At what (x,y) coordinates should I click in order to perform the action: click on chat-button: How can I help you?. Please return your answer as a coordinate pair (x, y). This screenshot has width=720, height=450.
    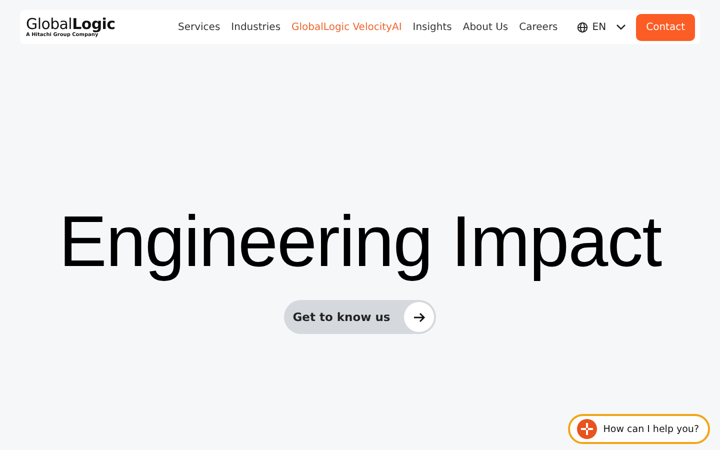
    Looking at the image, I should click on (639, 429).